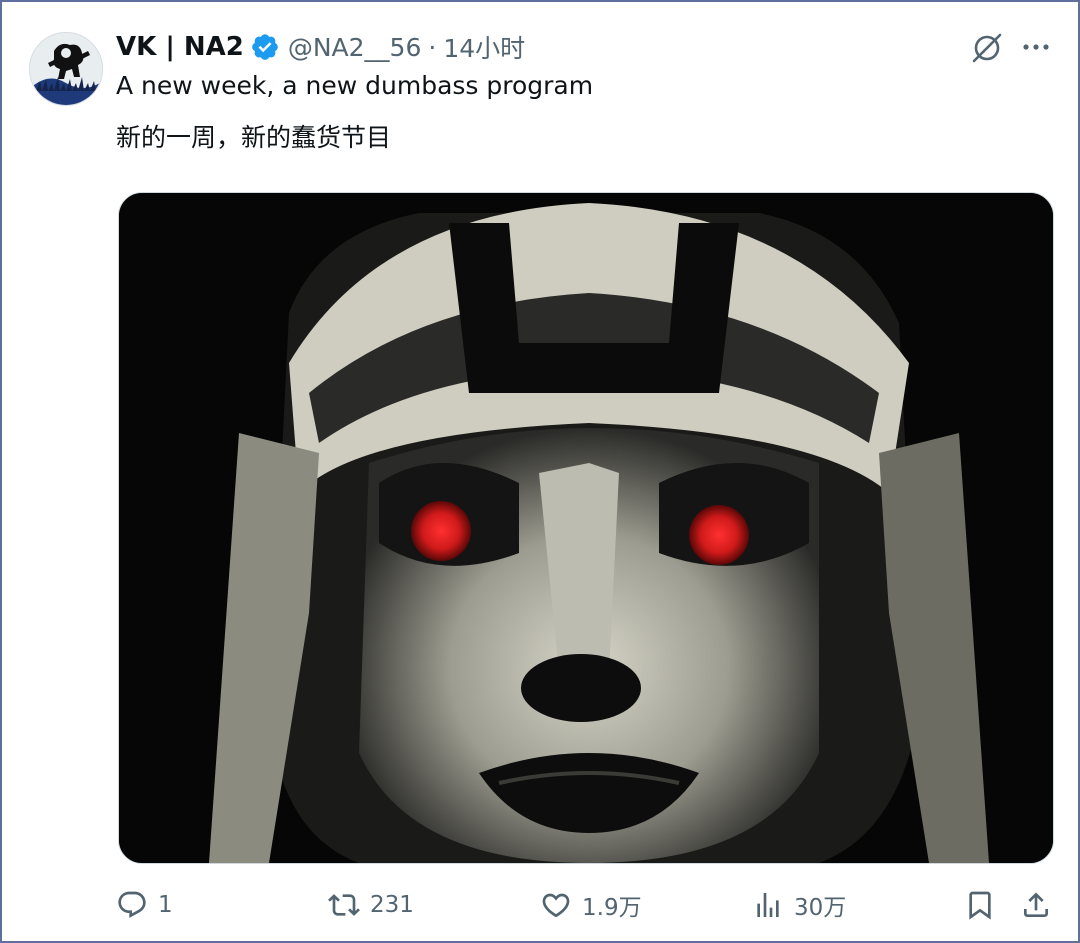  I want to click on action-bar: 1 231 1.9万 30万, so click(591, 905).